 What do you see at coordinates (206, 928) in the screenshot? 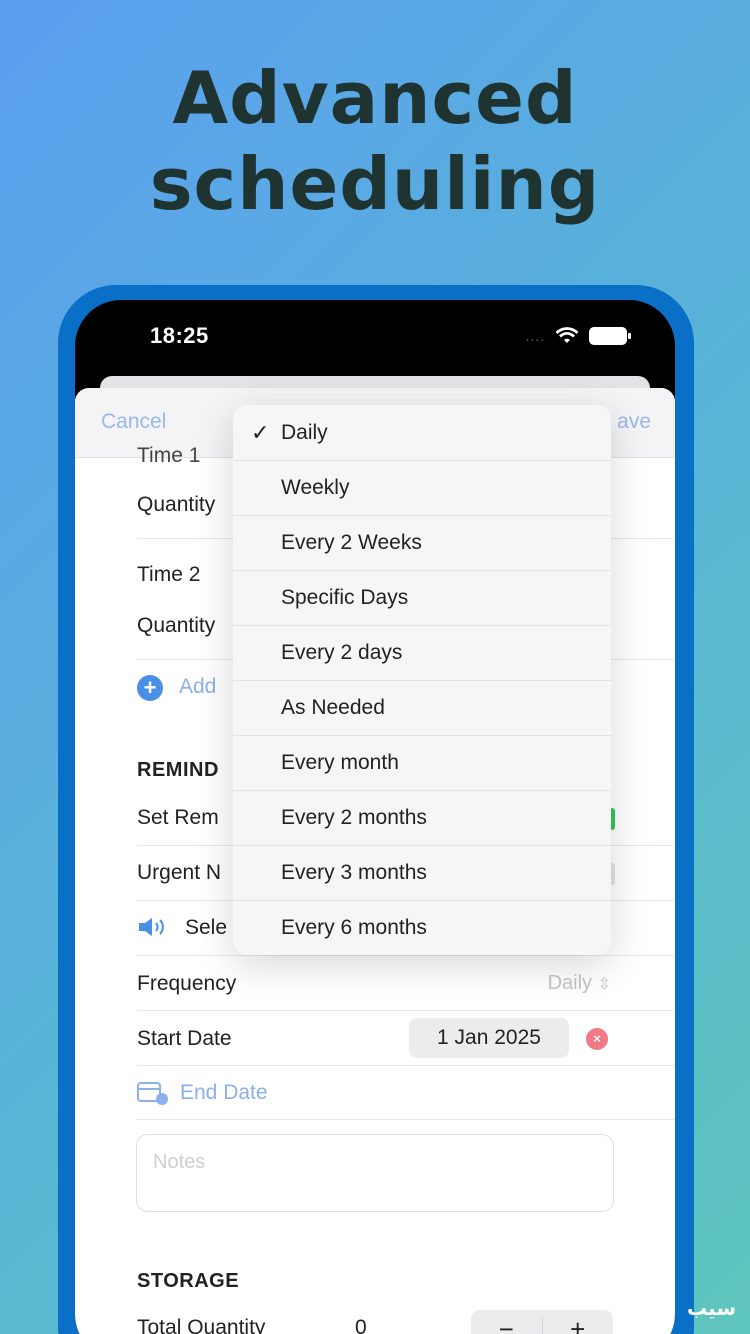
I see `select-sound-label: Sele` at bounding box center [206, 928].